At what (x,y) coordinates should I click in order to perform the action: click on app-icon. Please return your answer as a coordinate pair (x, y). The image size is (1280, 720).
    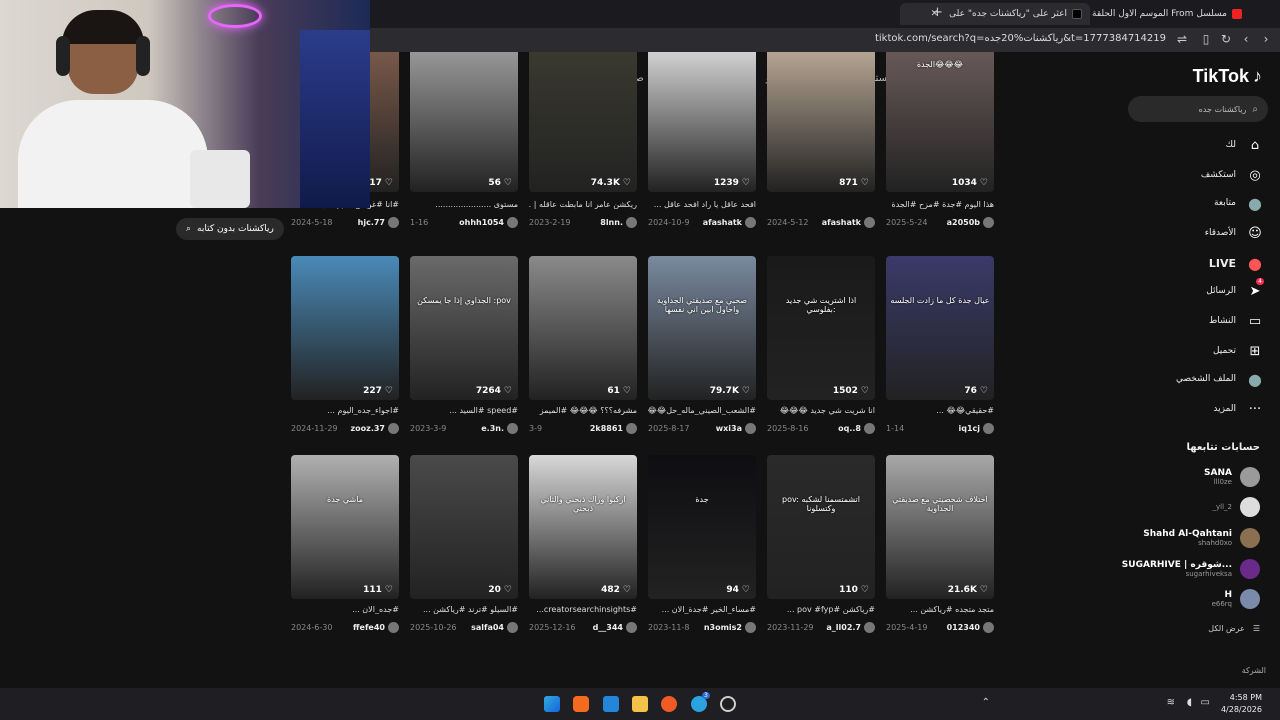
    Looking at the image, I should click on (669, 704).